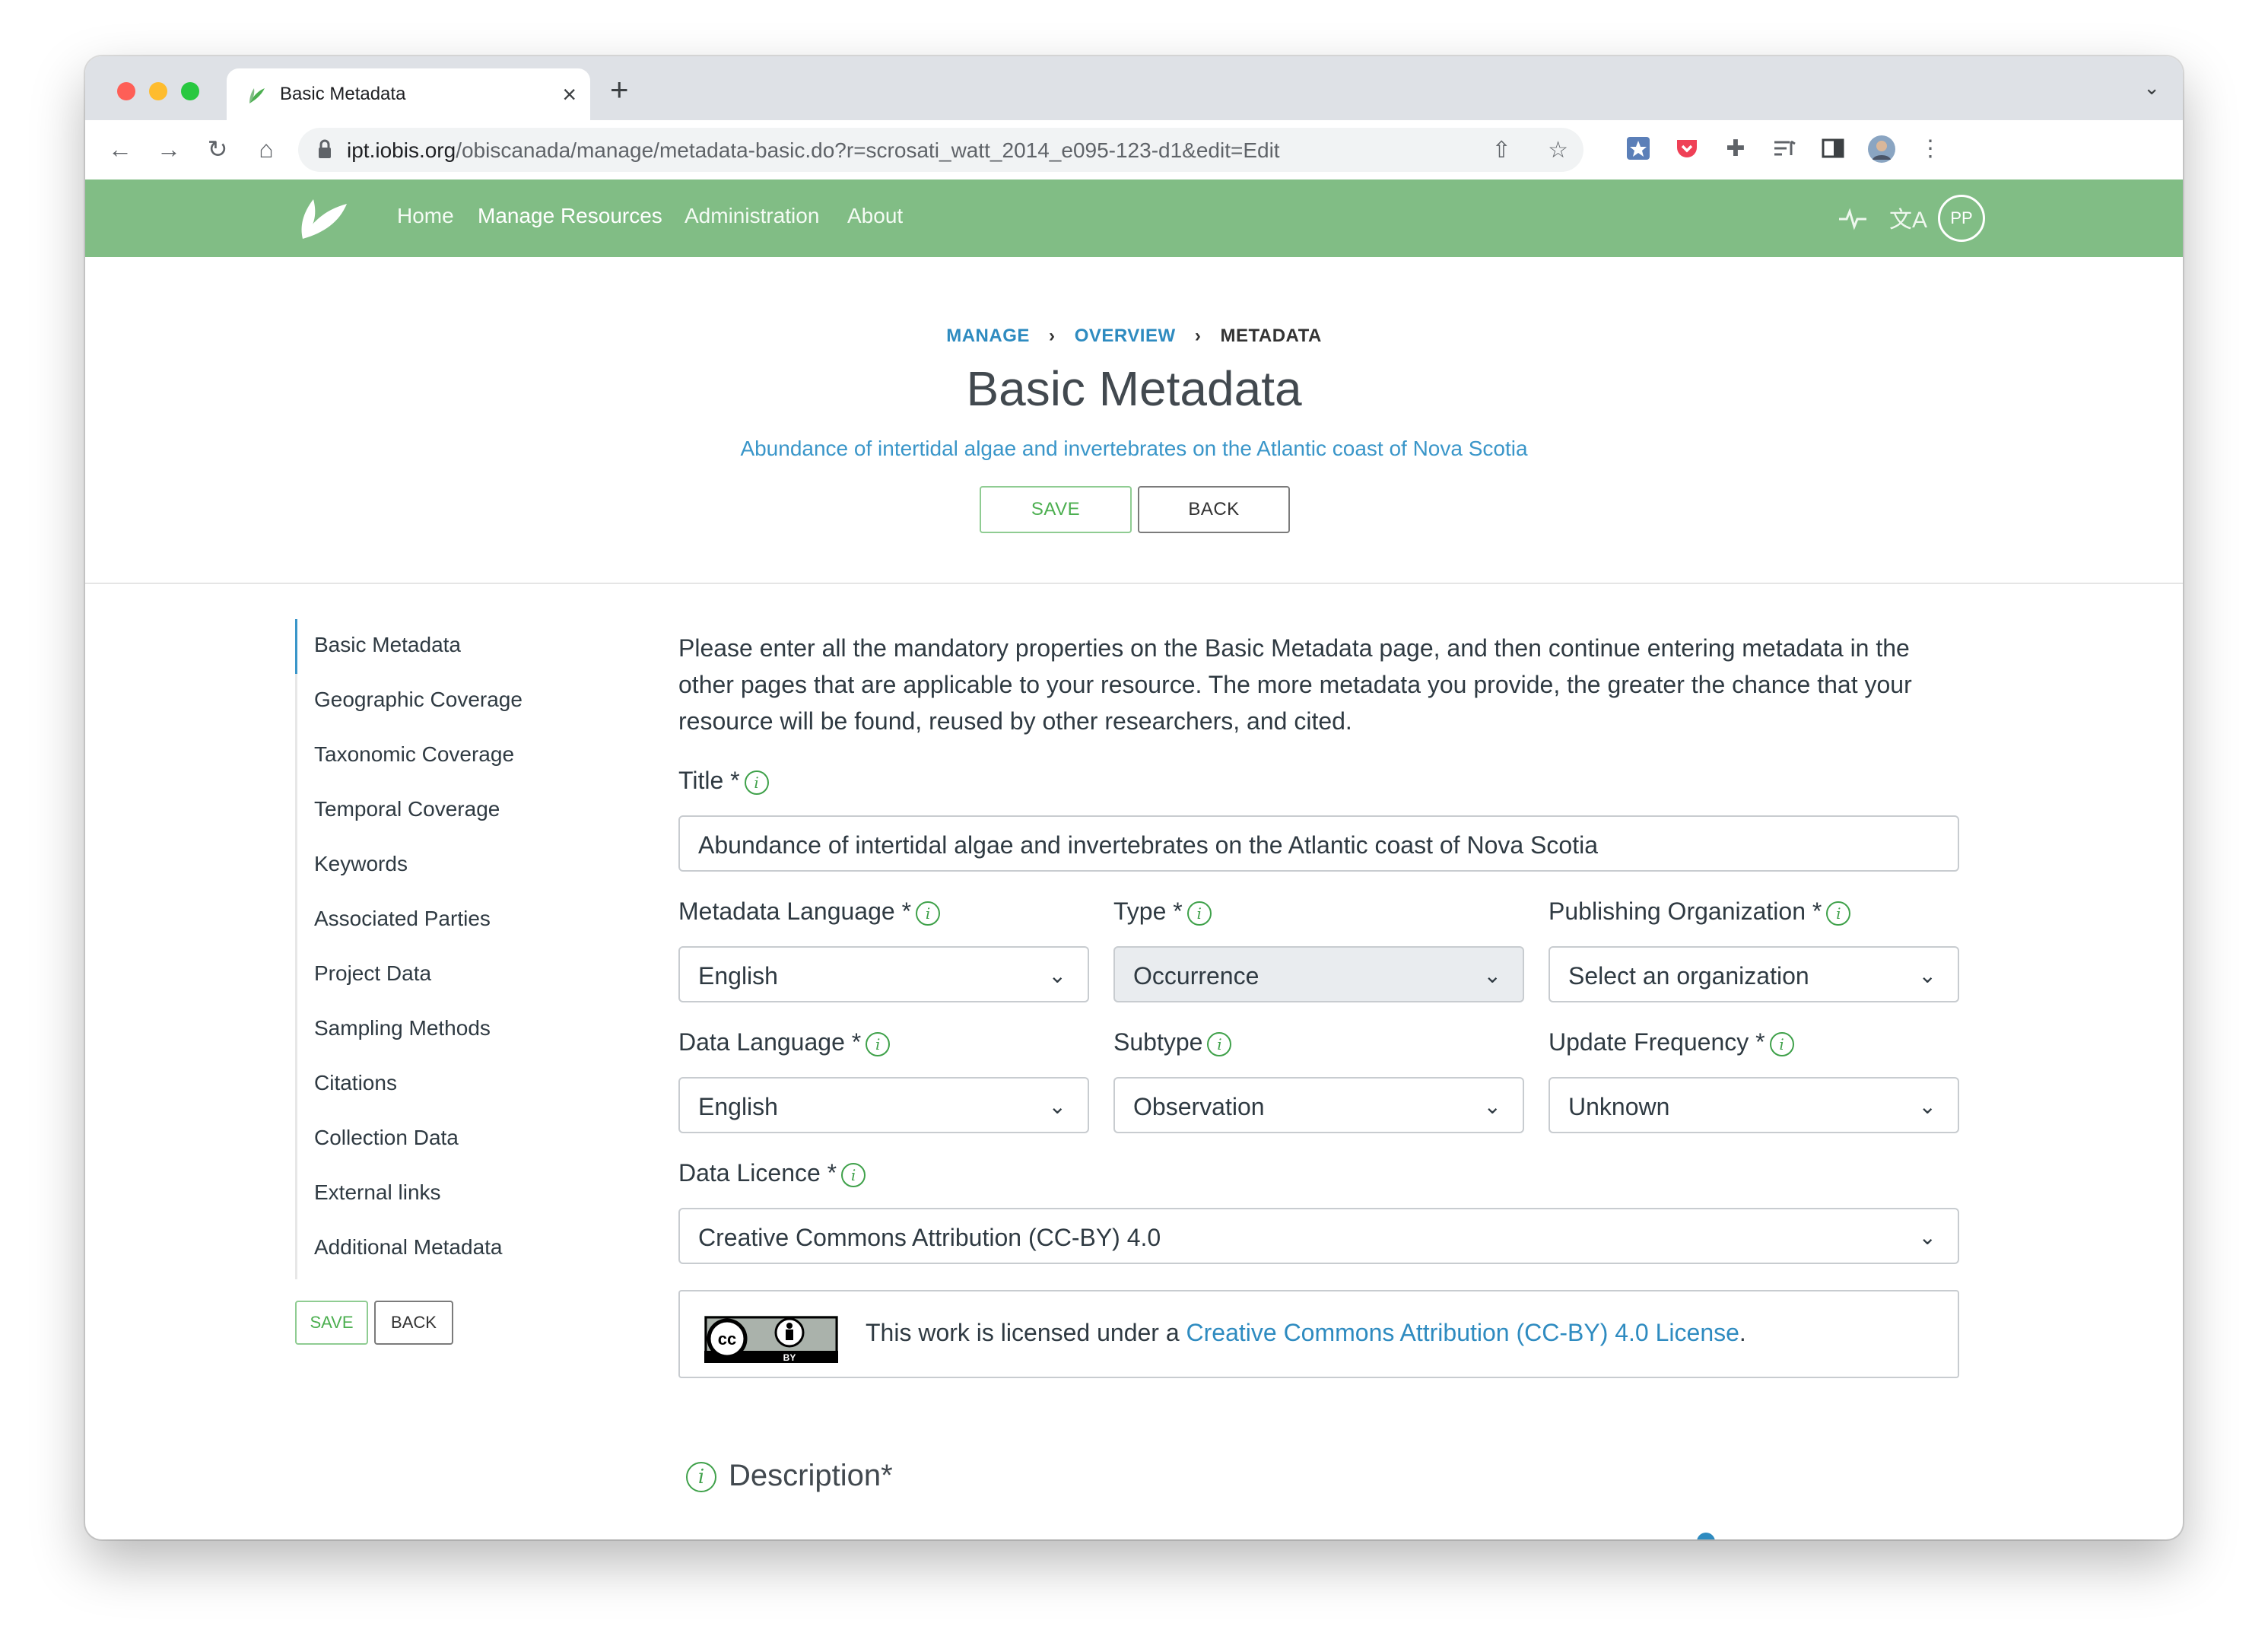 The width and height of the screenshot is (2268, 1652). What do you see at coordinates (1657, 1042) in the screenshot?
I see `update-frequency-label-text: Update Frequency *` at bounding box center [1657, 1042].